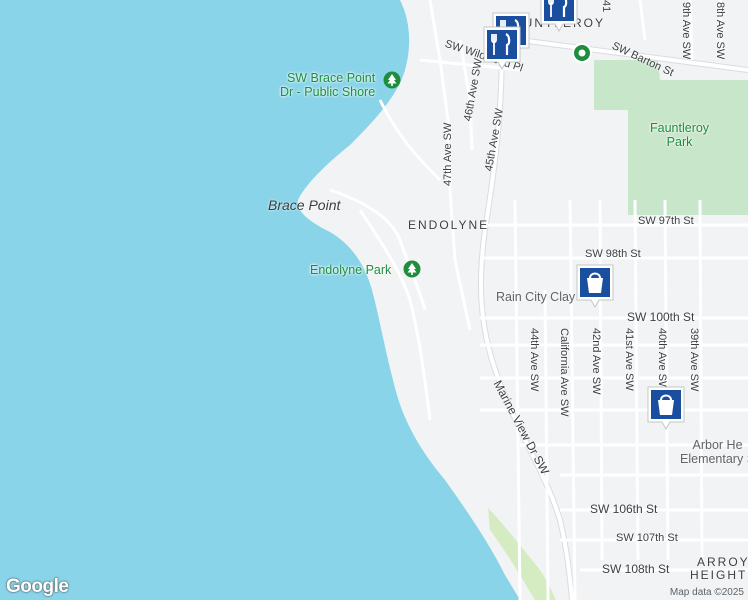 Image resolution: width=748 pixels, height=600 pixels. I want to click on area-label-endolyne: ENDOLYNE, so click(449, 225).